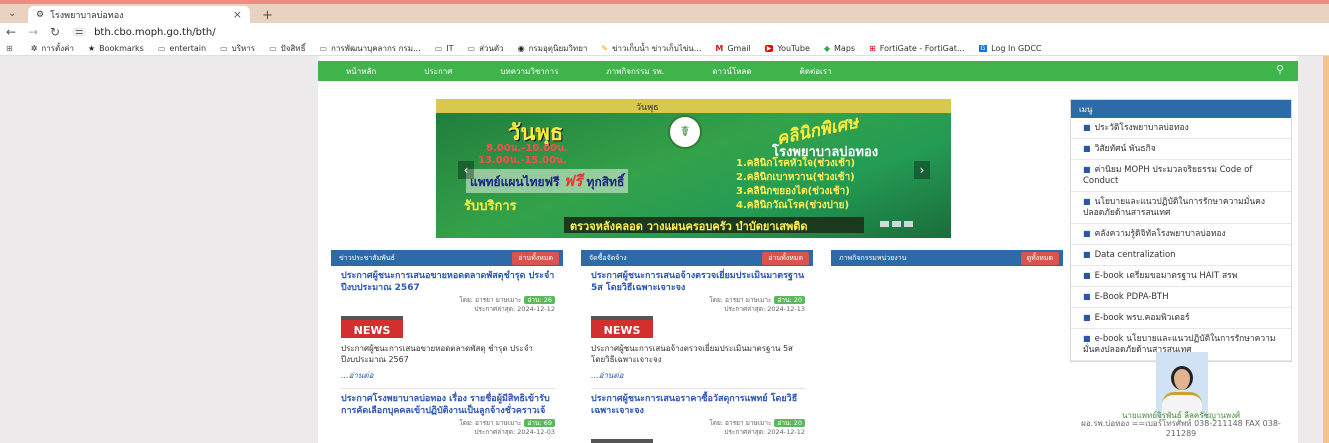 The height and width of the screenshot is (443, 1329). Describe the element at coordinates (79, 32) in the screenshot. I see `site-info-icon: ⚌` at that location.